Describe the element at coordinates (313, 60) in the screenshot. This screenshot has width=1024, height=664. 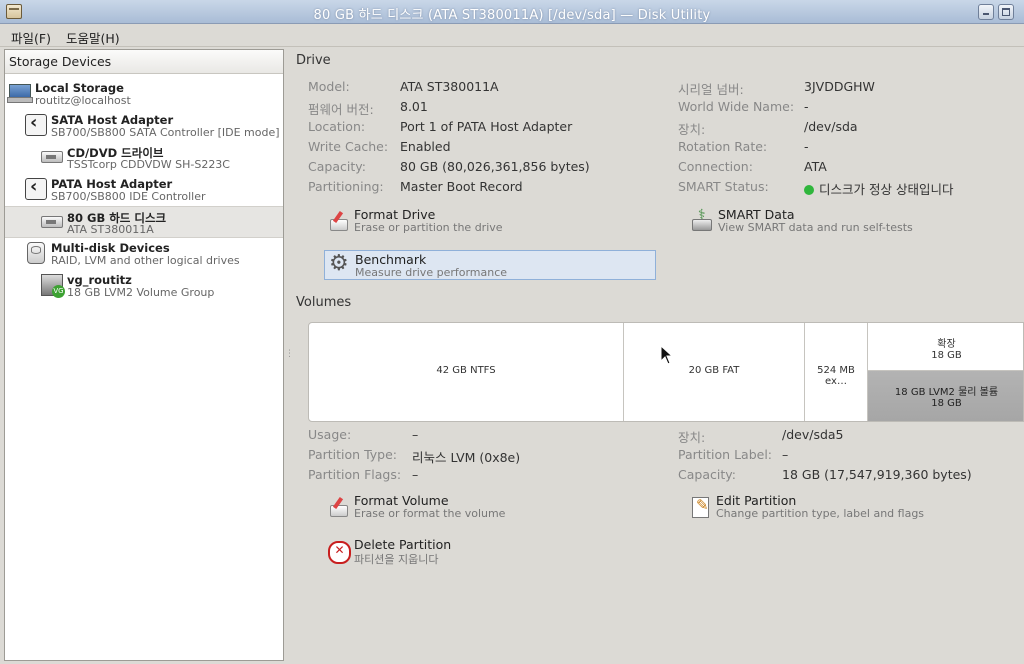
I see `drive-section-title: Drive` at that location.